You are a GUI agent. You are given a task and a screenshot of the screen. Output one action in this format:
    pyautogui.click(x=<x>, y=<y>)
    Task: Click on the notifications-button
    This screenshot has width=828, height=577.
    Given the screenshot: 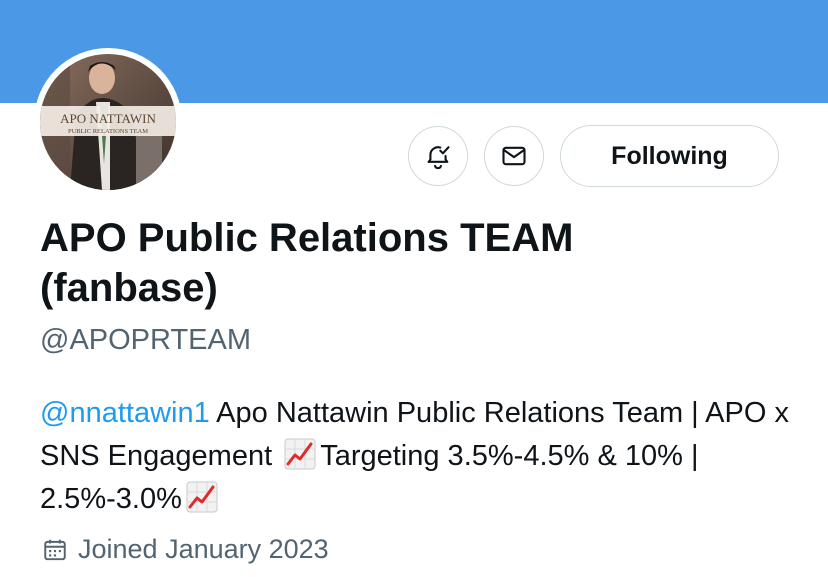 What is the action you would take?
    pyautogui.click(x=438, y=156)
    